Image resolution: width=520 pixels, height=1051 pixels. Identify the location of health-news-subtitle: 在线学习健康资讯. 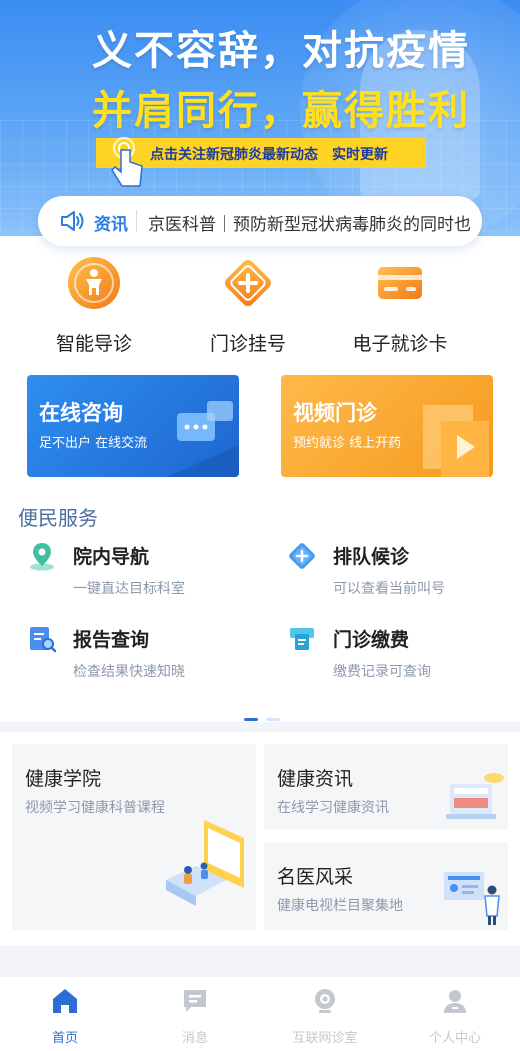
(333, 808).